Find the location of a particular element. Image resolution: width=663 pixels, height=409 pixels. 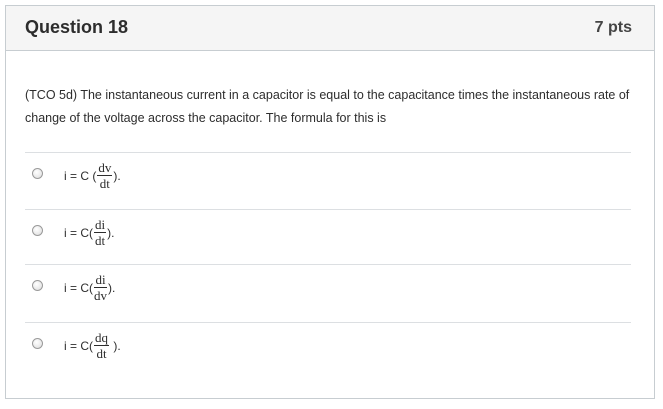

fraction: dq dt is located at coordinates (102, 345).